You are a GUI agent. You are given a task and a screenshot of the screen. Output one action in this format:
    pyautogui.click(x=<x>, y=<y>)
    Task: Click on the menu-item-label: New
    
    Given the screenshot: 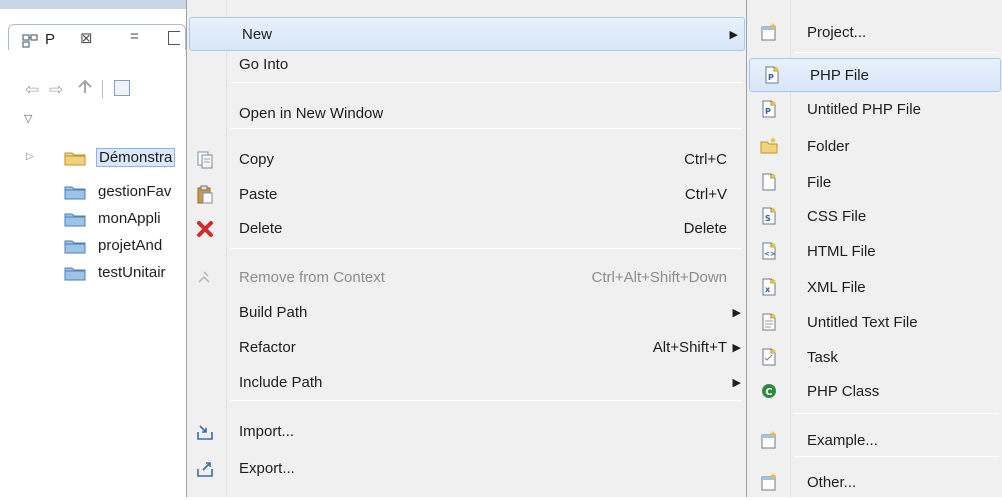 What is the action you would take?
    pyautogui.click(x=257, y=34)
    